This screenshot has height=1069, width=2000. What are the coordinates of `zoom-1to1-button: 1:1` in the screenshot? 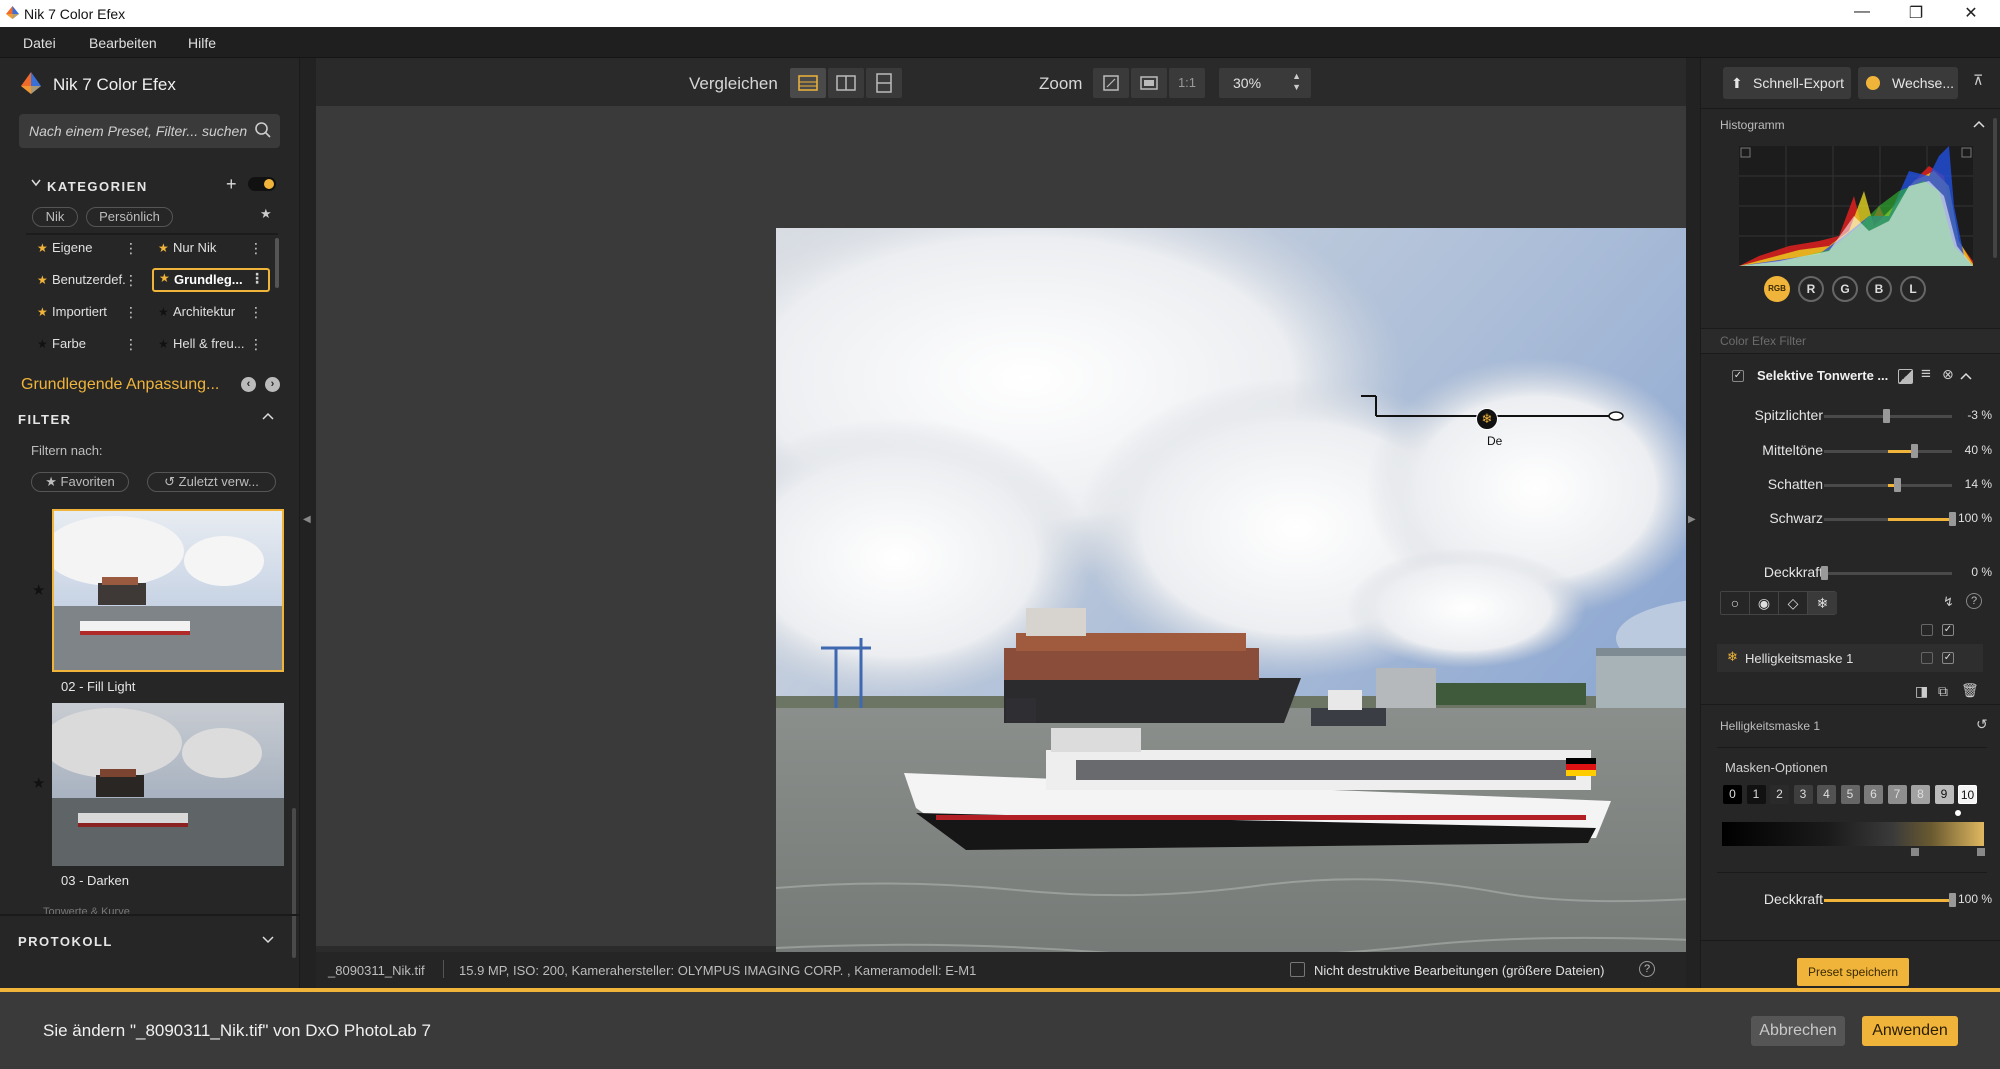 It's located at (1187, 83).